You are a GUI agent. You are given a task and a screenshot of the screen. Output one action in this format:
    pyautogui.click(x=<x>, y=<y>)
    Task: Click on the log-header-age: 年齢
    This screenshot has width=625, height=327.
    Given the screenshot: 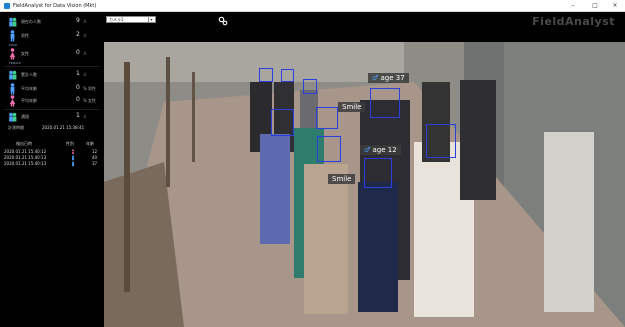 What is the action you would take?
    pyautogui.click(x=90, y=143)
    